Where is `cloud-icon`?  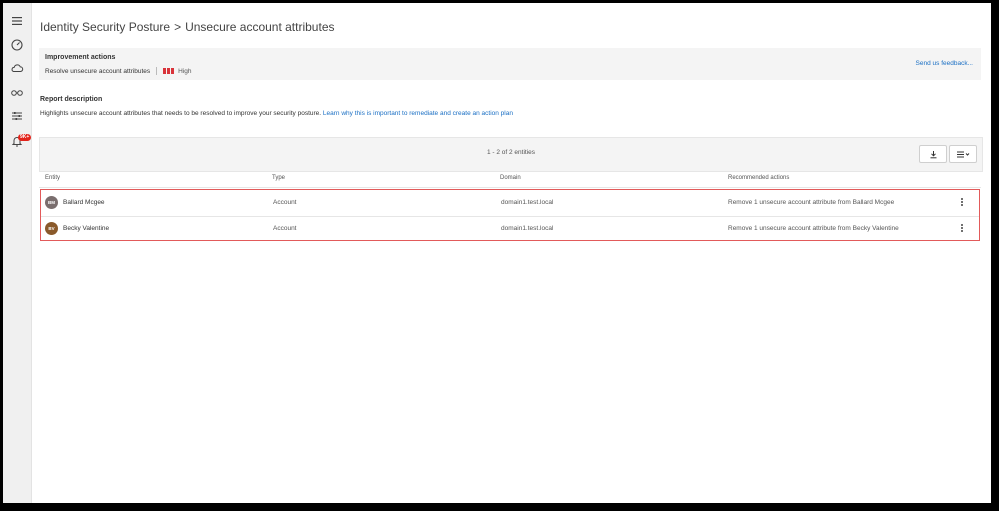
cloud-icon is located at coordinates (17, 68).